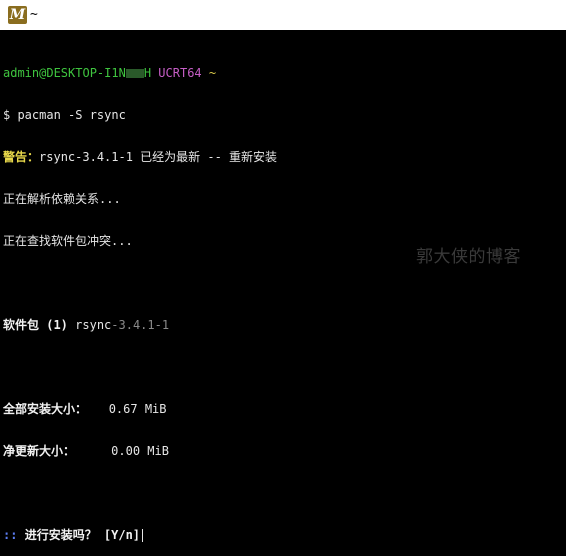 The width and height of the screenshot is (566, 556). Describe the element at coordinates (82, 535) in the screenshot. I see `confirm-text: 进行安装吗？ [Y/n]` at that location.